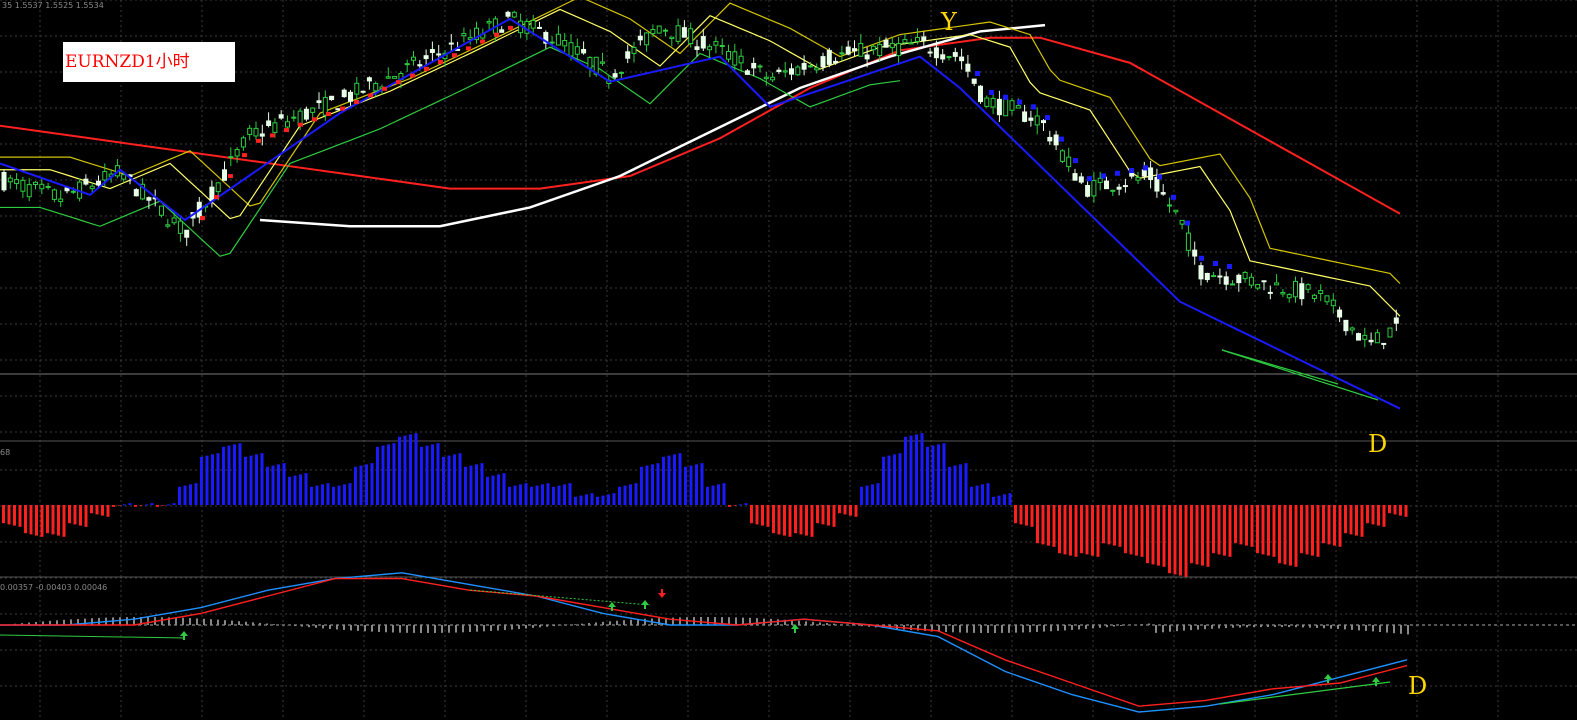 The height and width of the screenshot is (720, 1577). Describe the element at coordinates (1418, 686) in the screenshot. I see `marker-d-osc: D` at that location.